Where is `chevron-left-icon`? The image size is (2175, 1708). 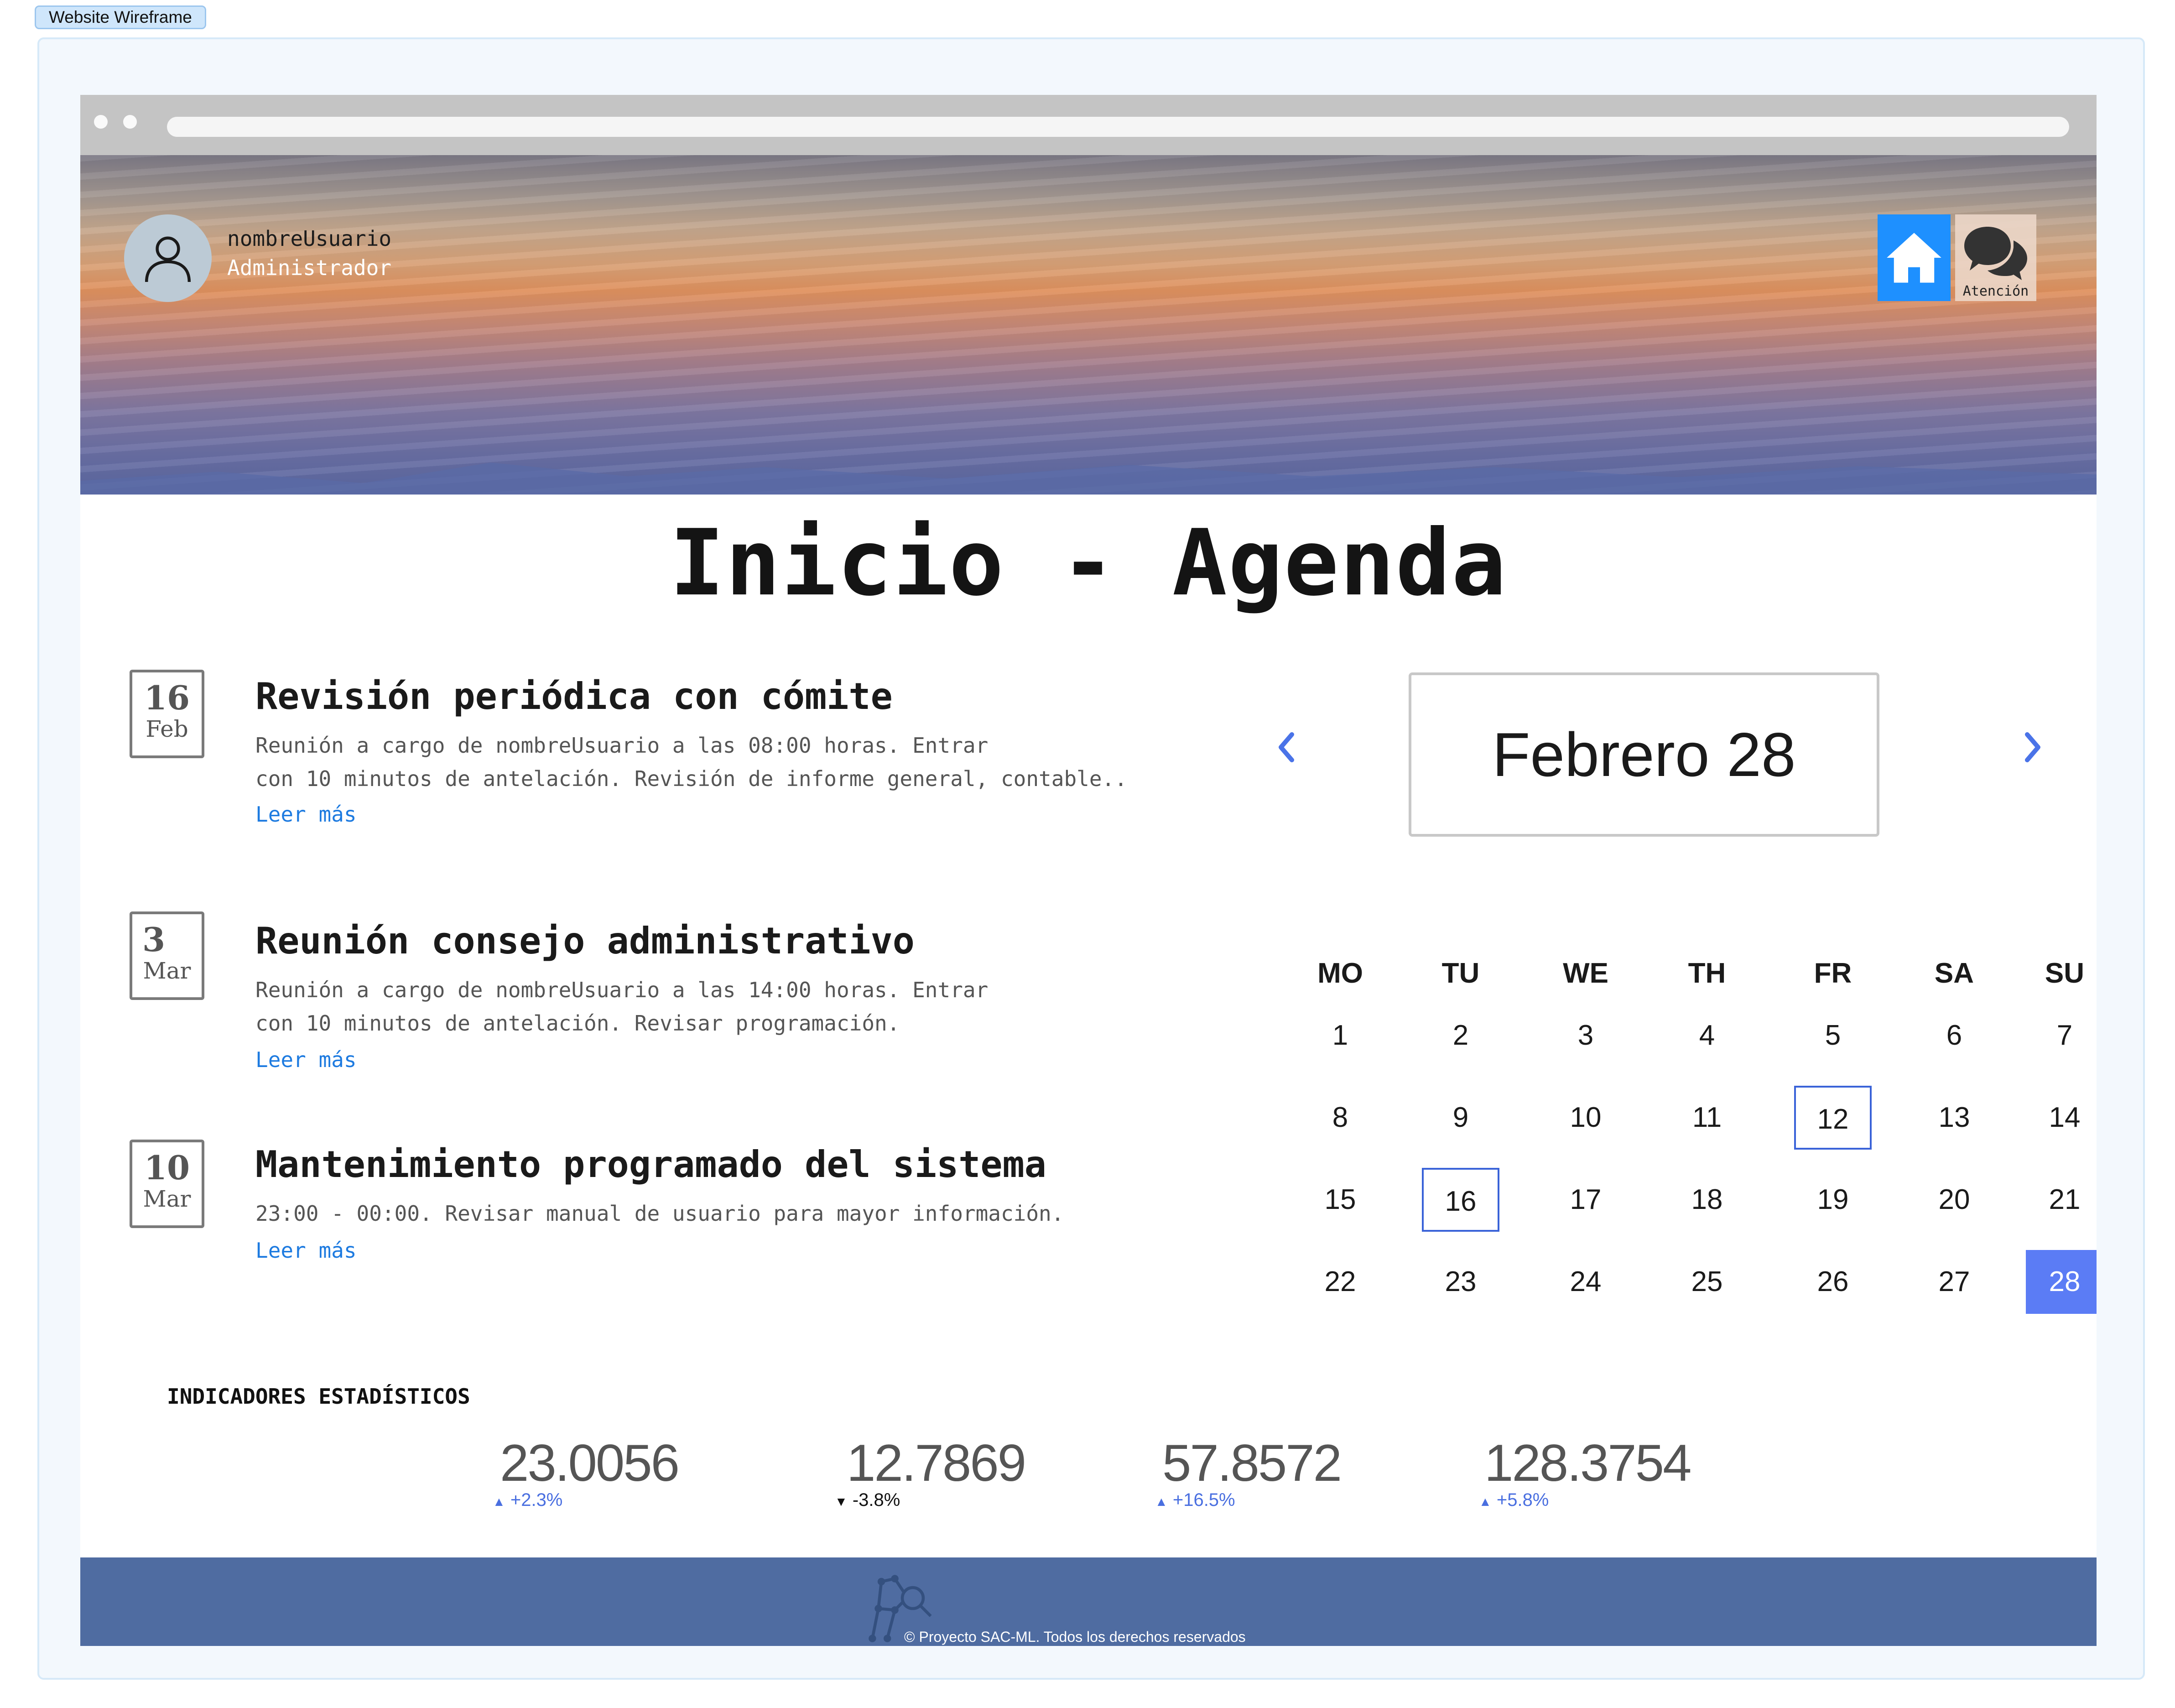 chevron-left-icon is located at coordinates (1286, 747).